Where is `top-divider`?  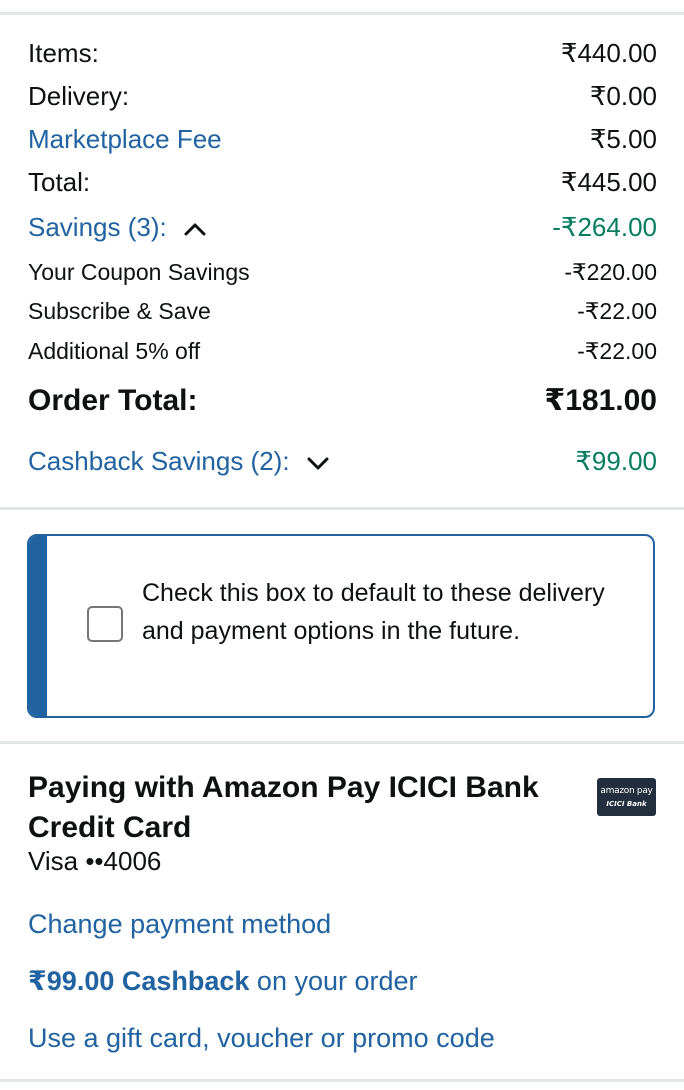
top-divider is located at coordinates (342, 13).